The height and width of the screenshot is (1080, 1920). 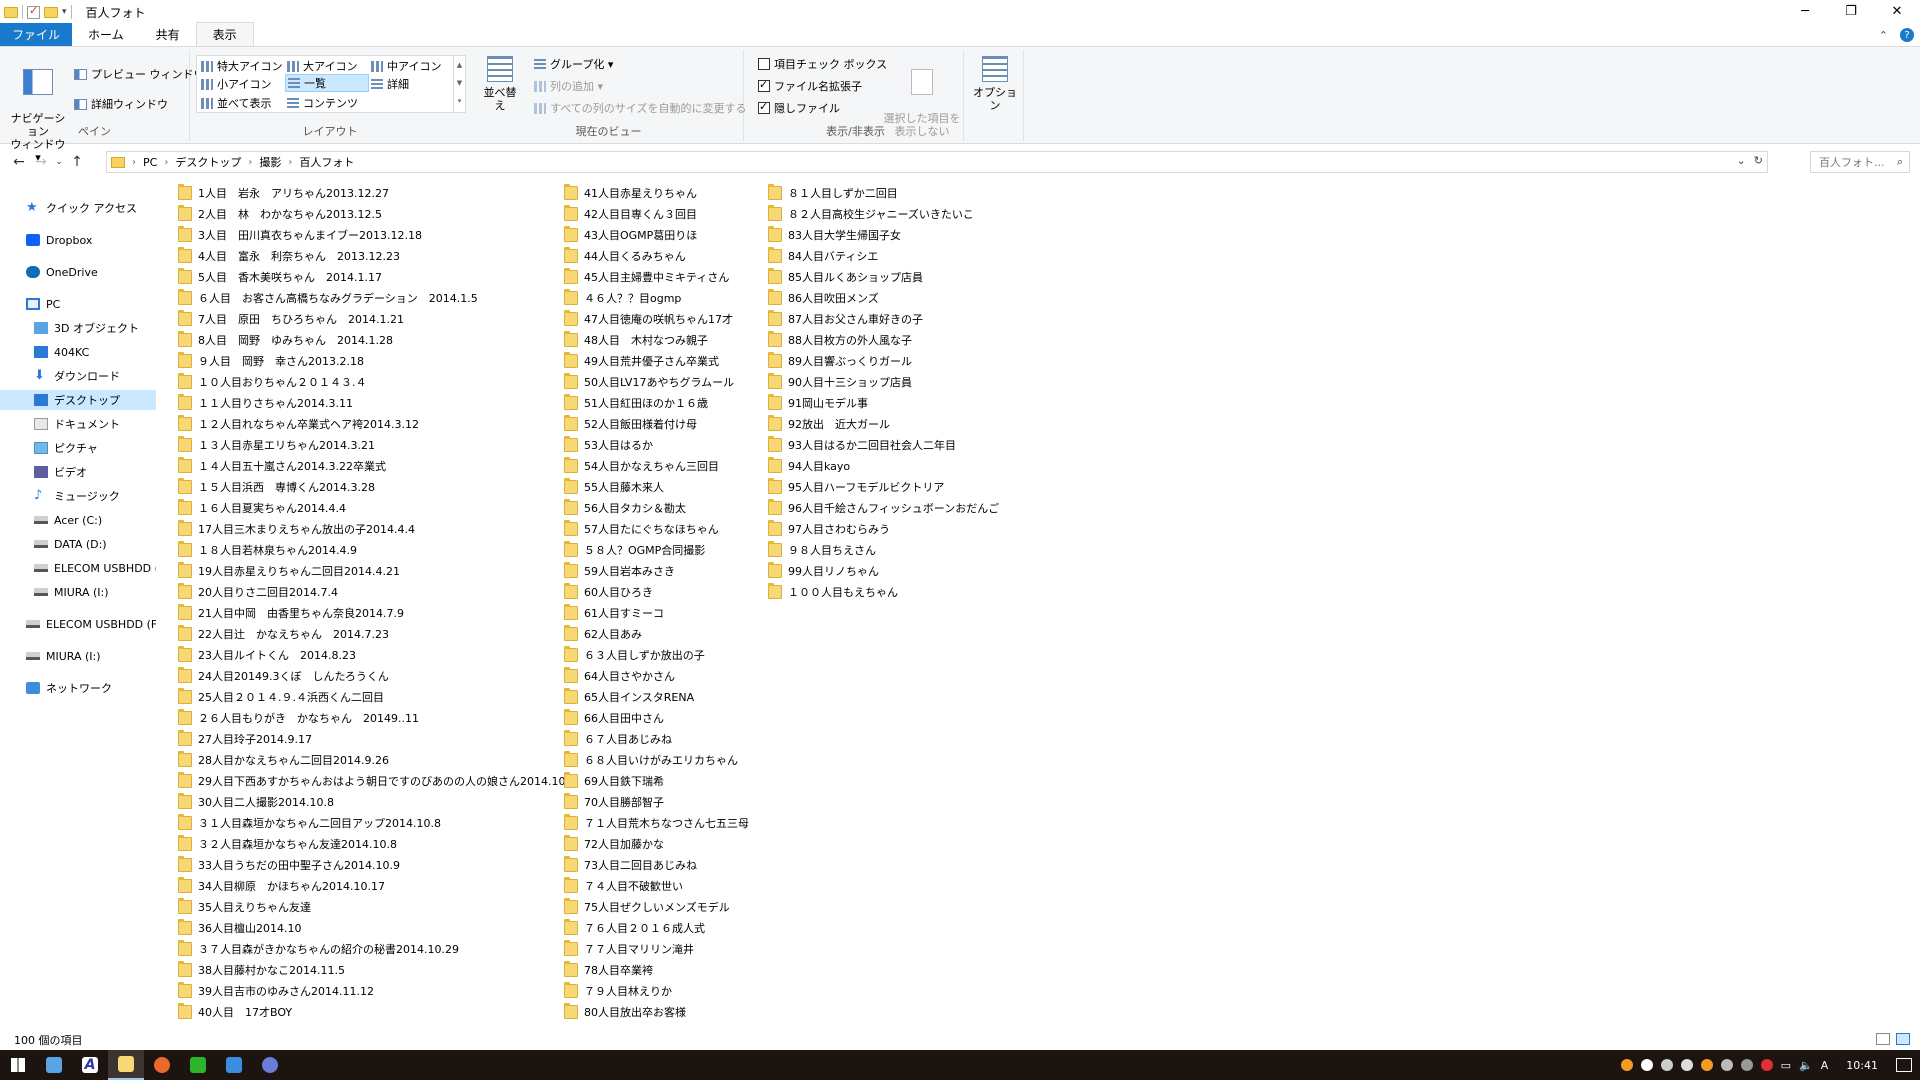 What do you see at coordinates (764, 612) in the screenshot?
I see `folder-item: 61人目すミーコ` at bounding box center [764, 612].